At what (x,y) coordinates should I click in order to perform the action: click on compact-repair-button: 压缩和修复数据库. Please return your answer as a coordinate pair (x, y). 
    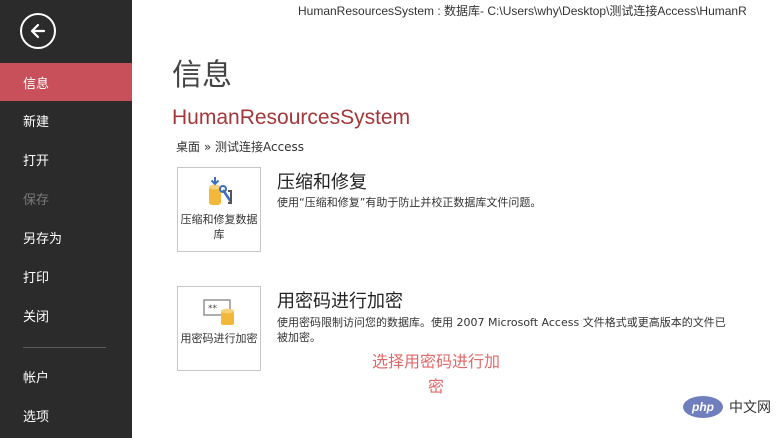
    Looking at the image, I should click on (219, 209).